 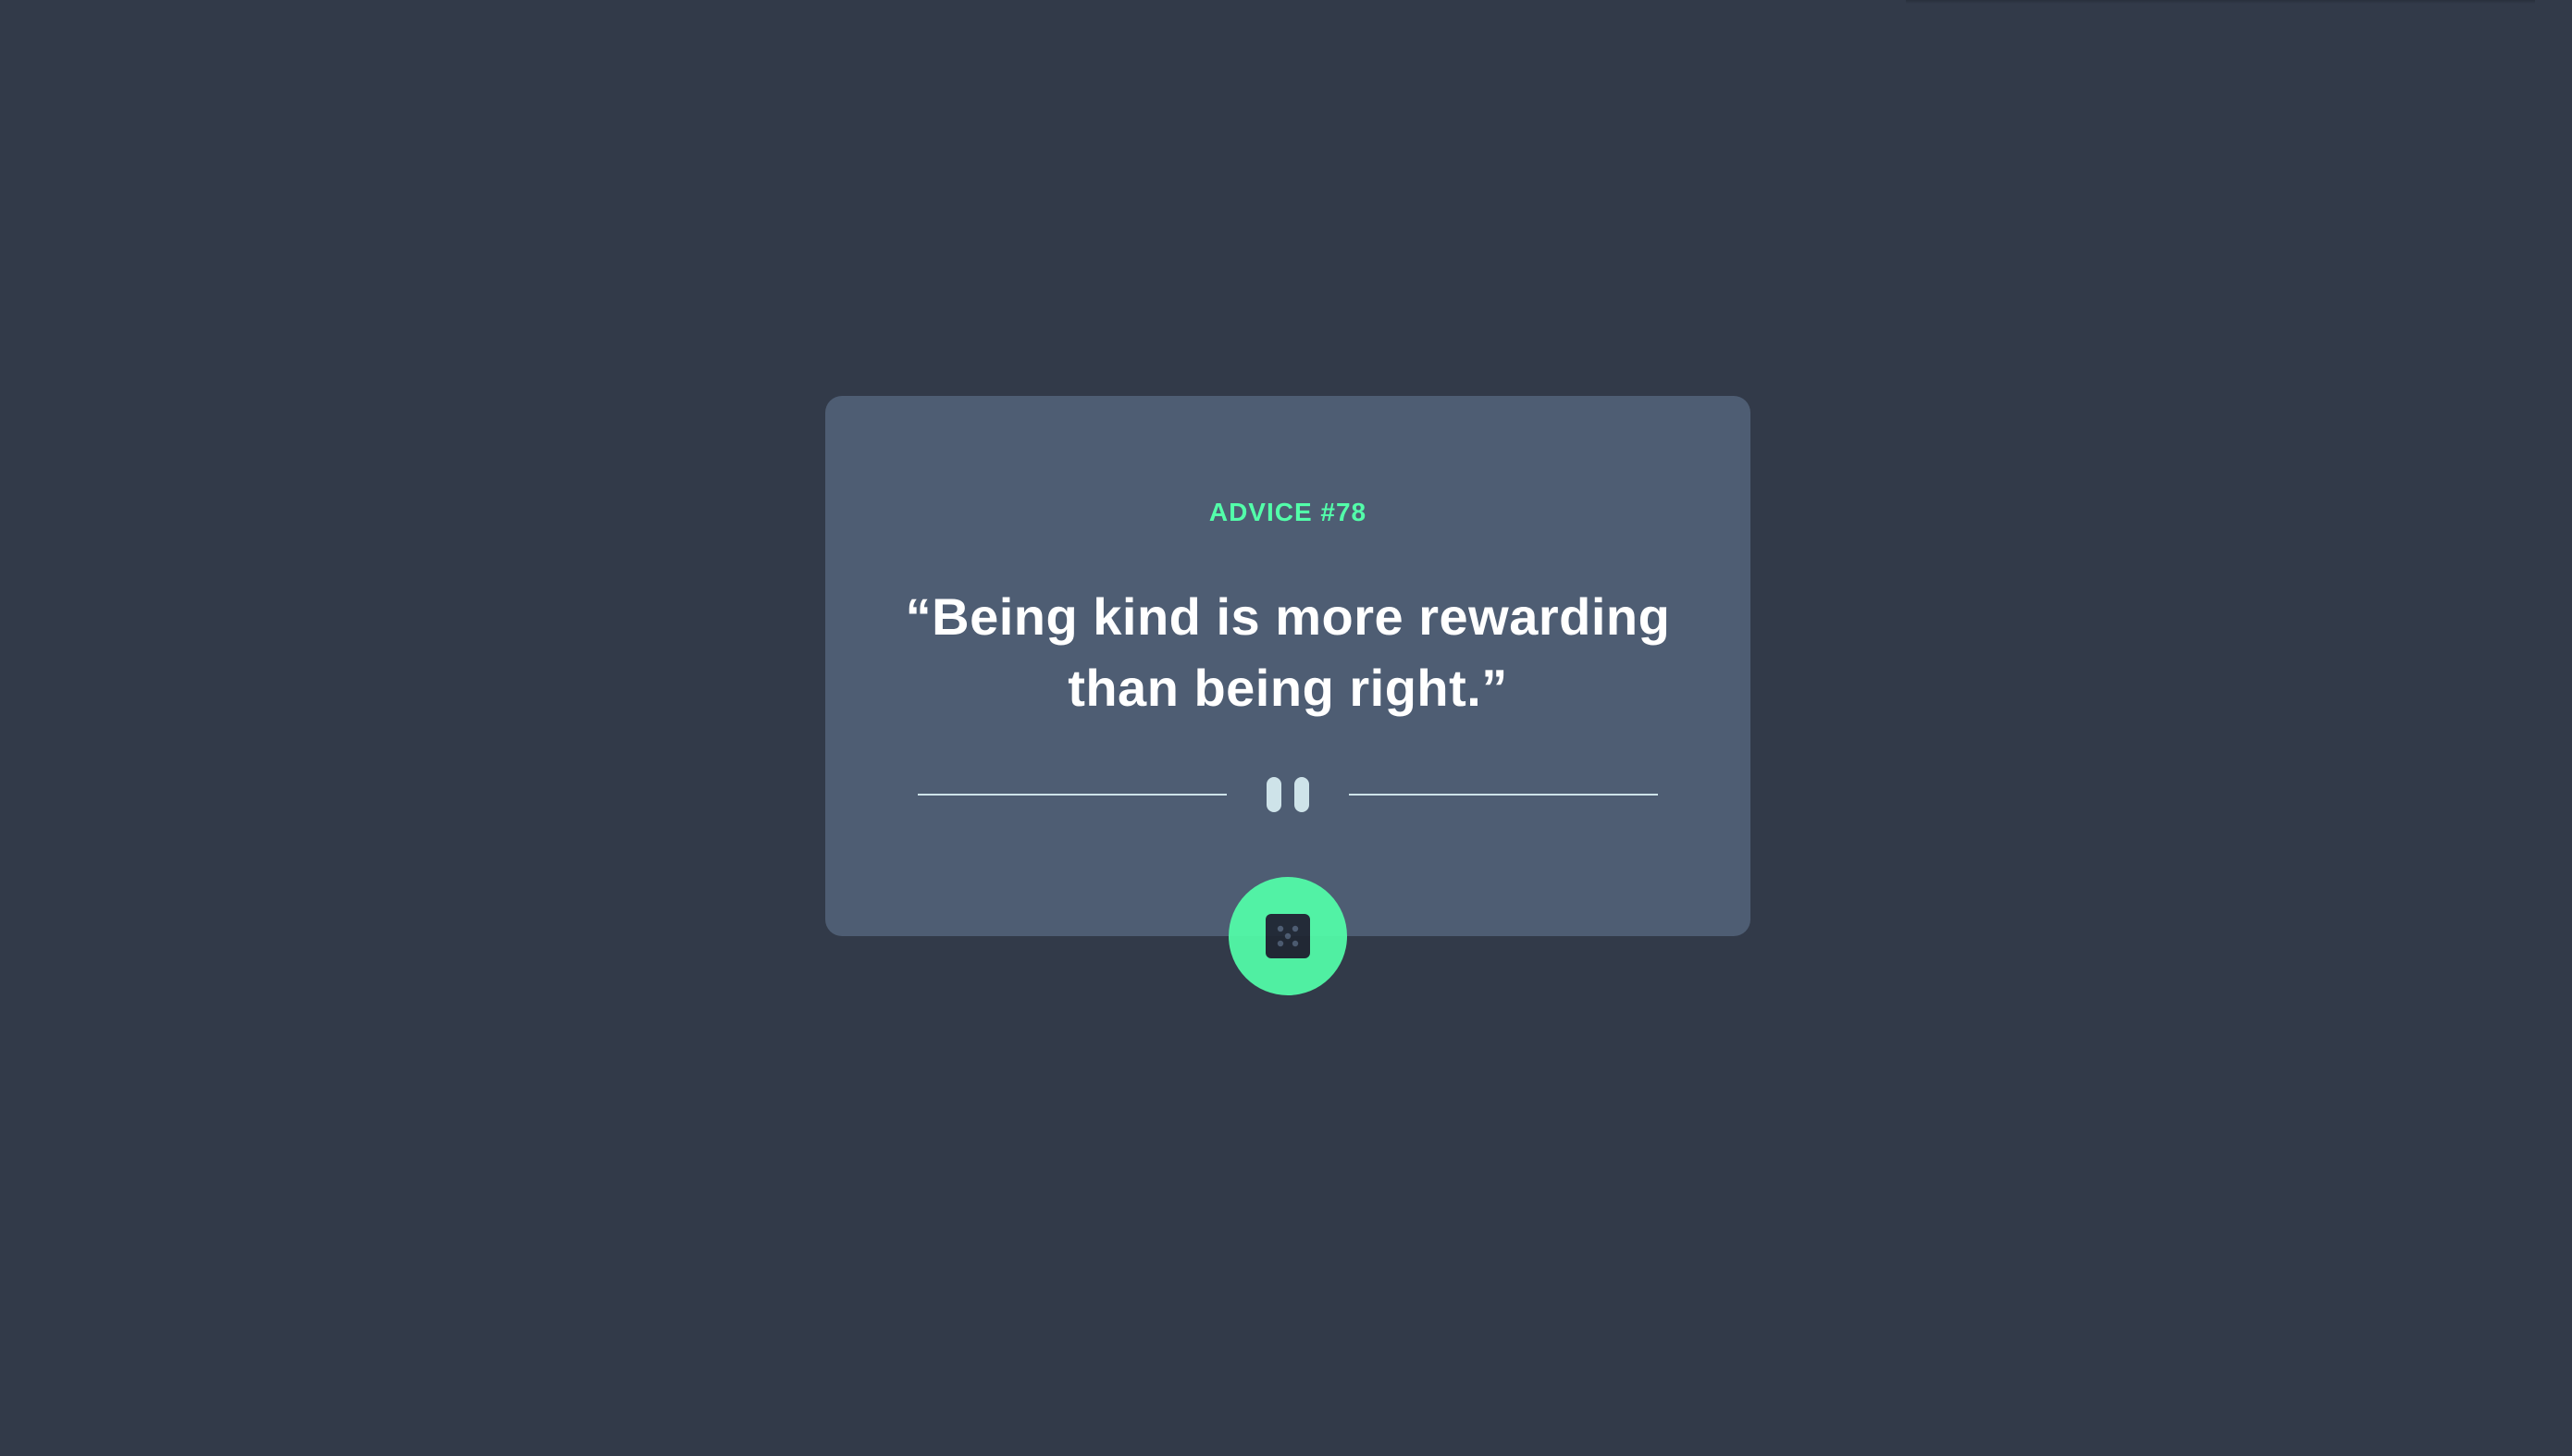 What do you see at coordinates (1287, 512) in the screenshot?
I see `advice-number: ADVICE #78` at bounding box center [1287, 512].